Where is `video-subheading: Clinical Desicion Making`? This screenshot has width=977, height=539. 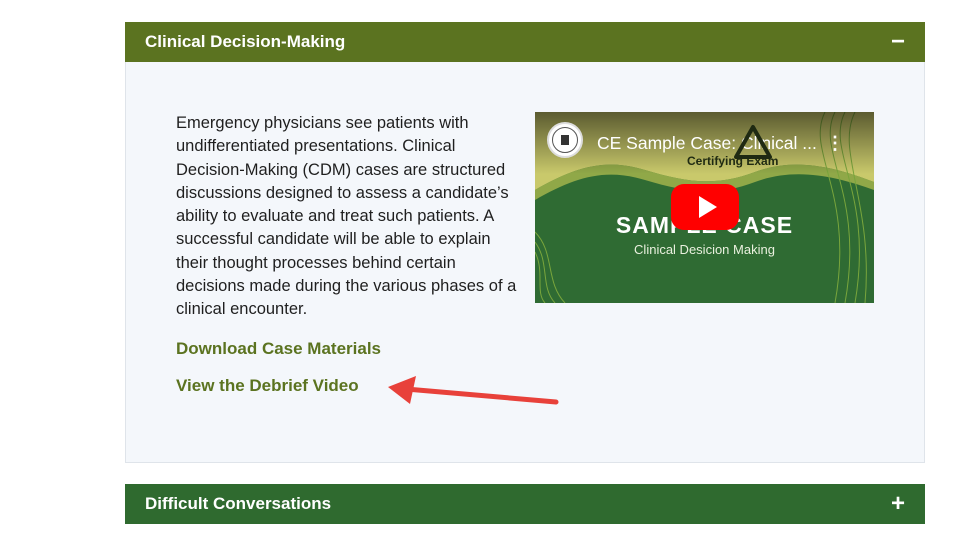
video-subheading: Clinical Desicion Making is located at coordinates (704, 249).